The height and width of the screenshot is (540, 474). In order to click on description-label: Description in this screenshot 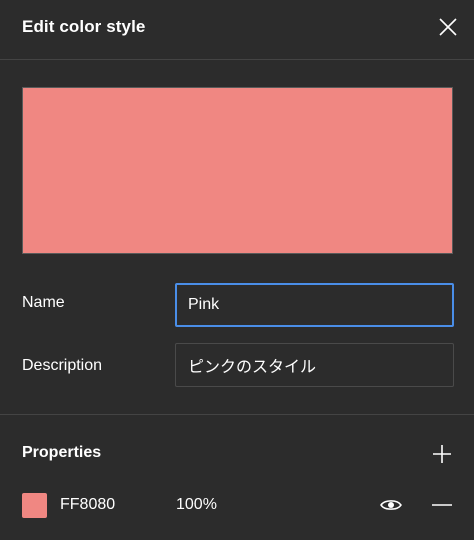, I will do `click(62, 365)`.